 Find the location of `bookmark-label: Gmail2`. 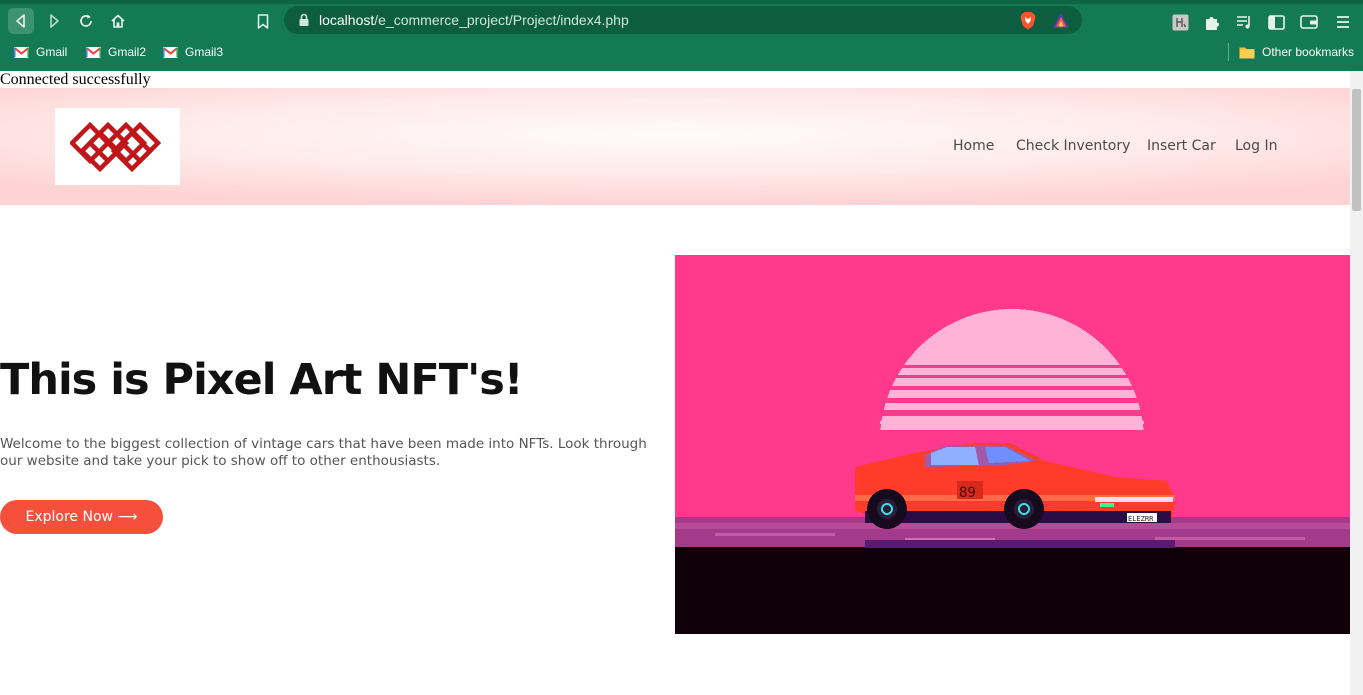

bookmark-label: Gmail2 is located at coordinates (127, 52).